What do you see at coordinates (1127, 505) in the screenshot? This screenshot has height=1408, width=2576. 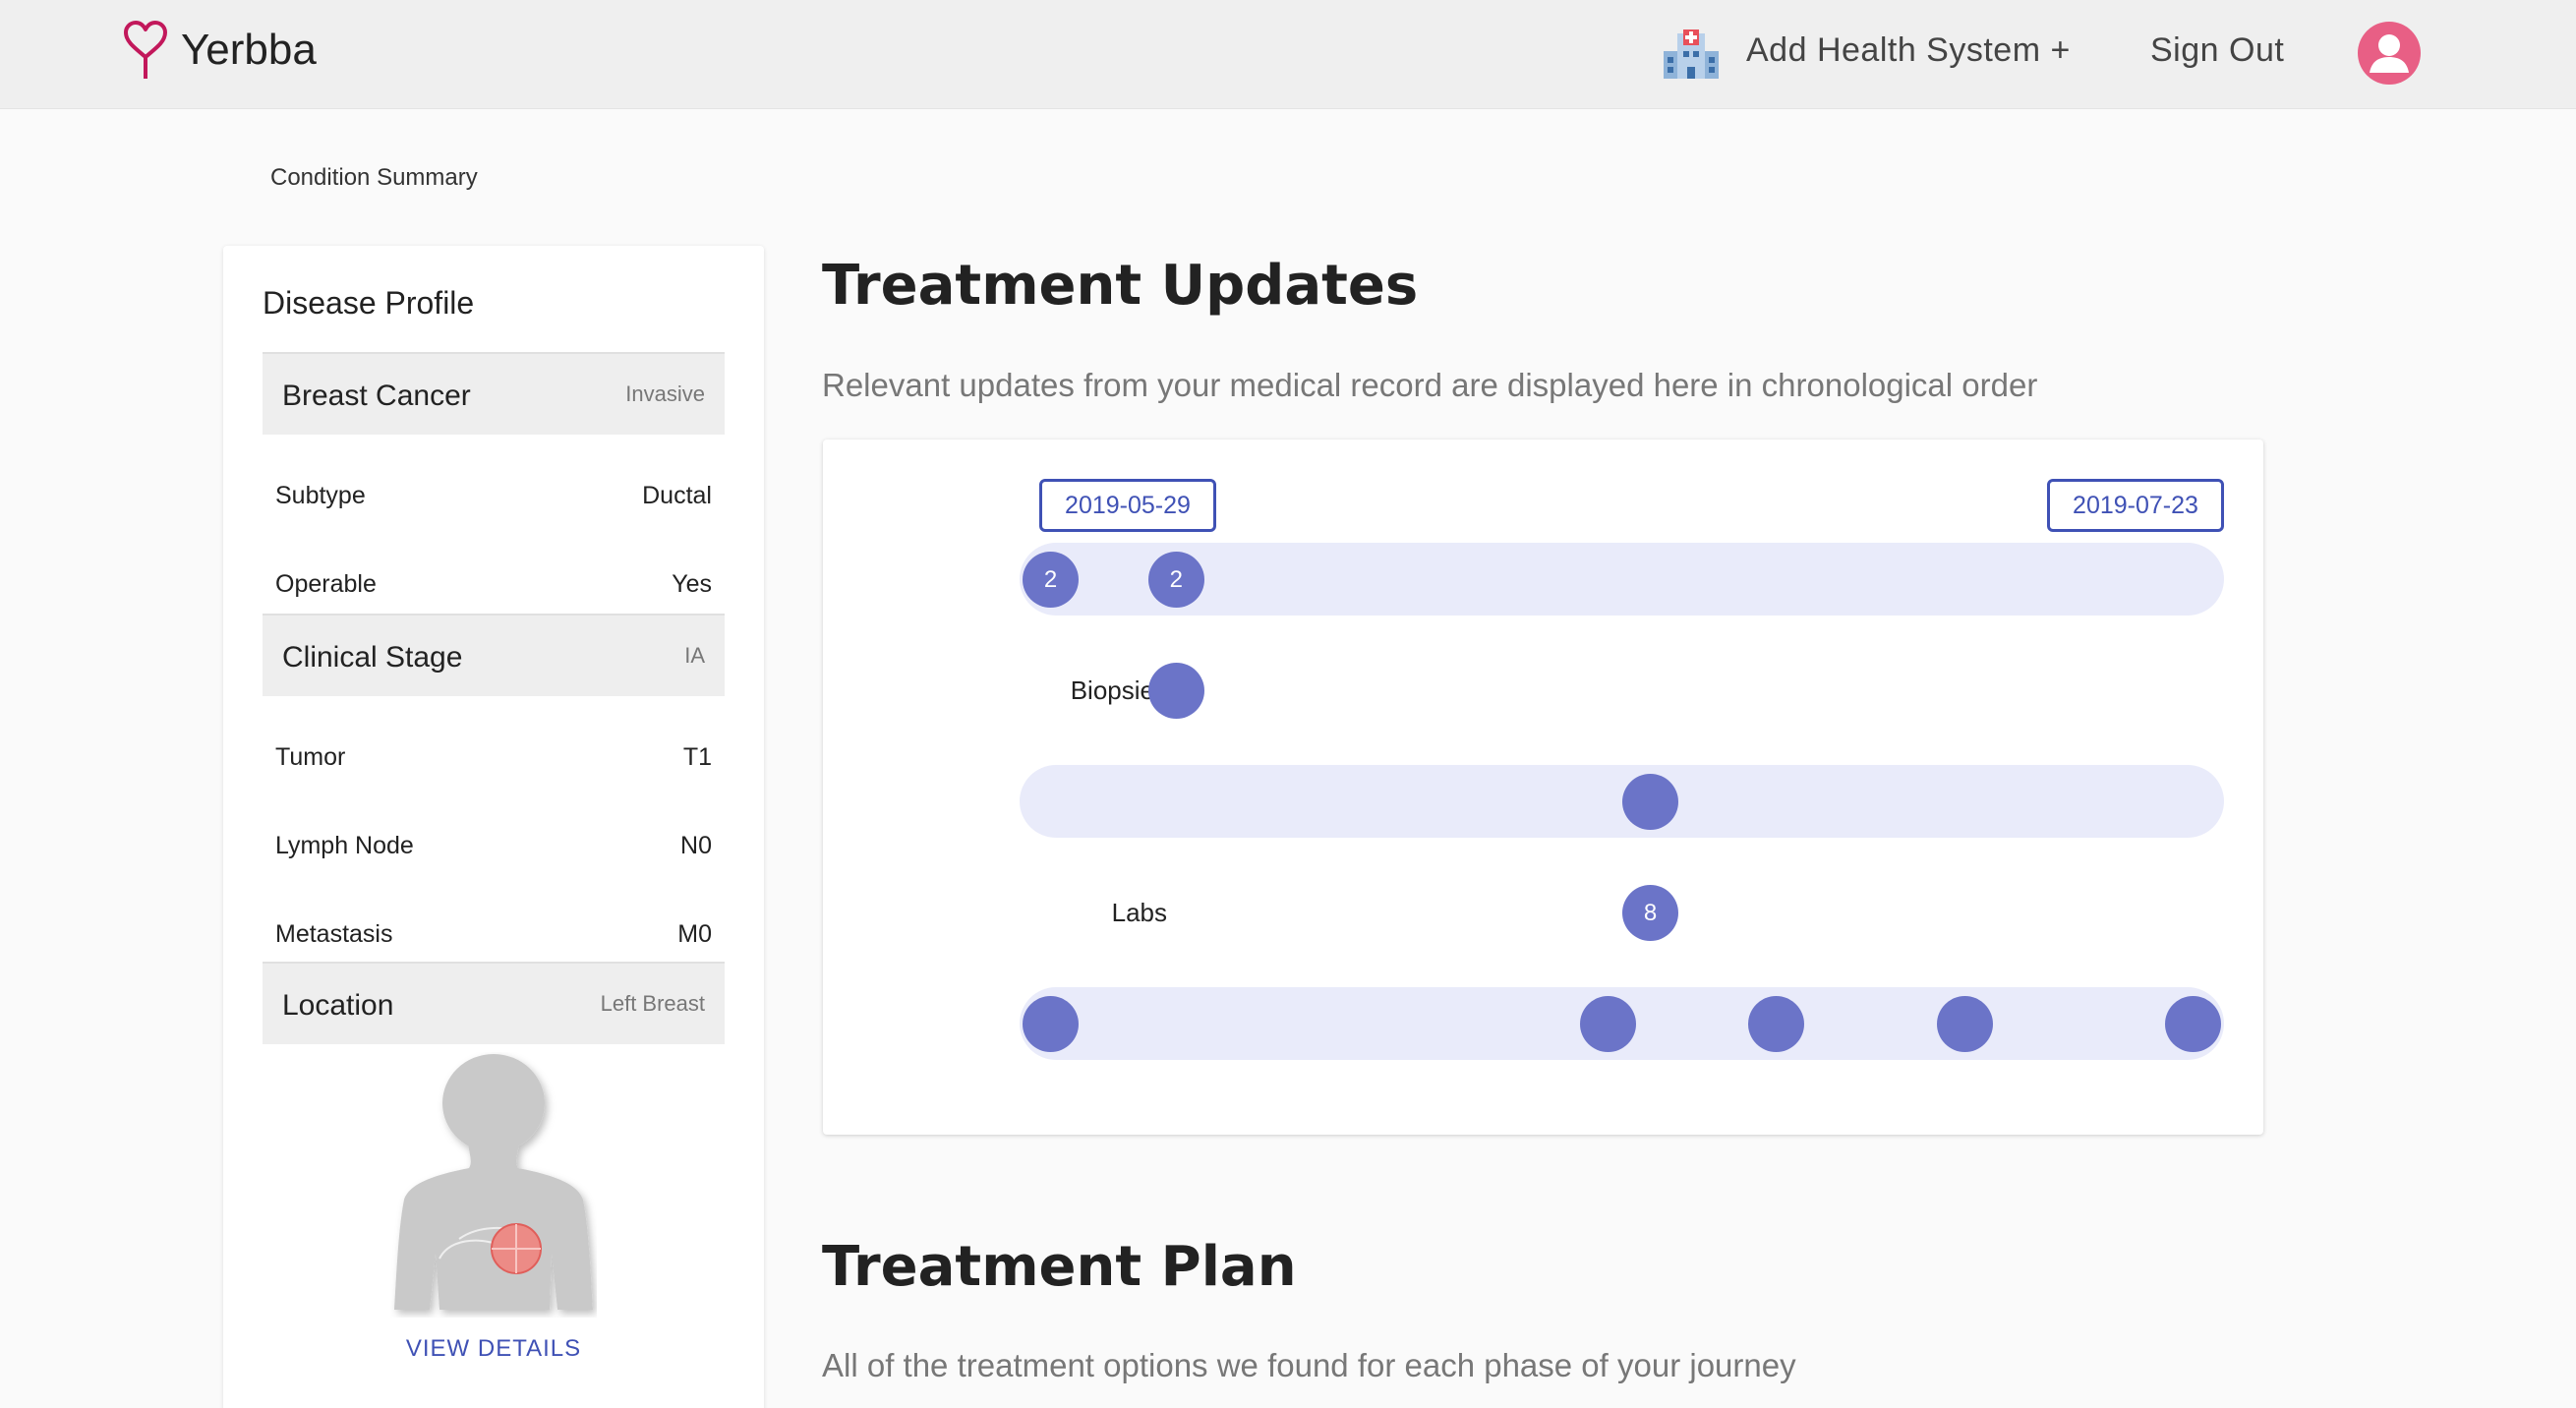 I see `timeline-start-date: 2019-05-29` at bounding box center [1127, 505].